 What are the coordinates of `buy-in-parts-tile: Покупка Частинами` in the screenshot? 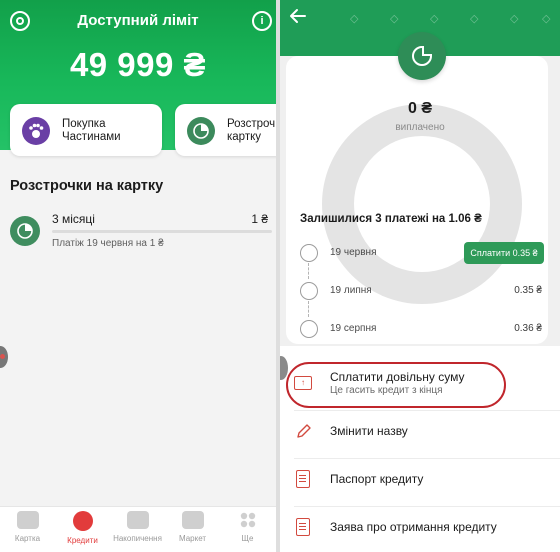 It's located at (86, 130).